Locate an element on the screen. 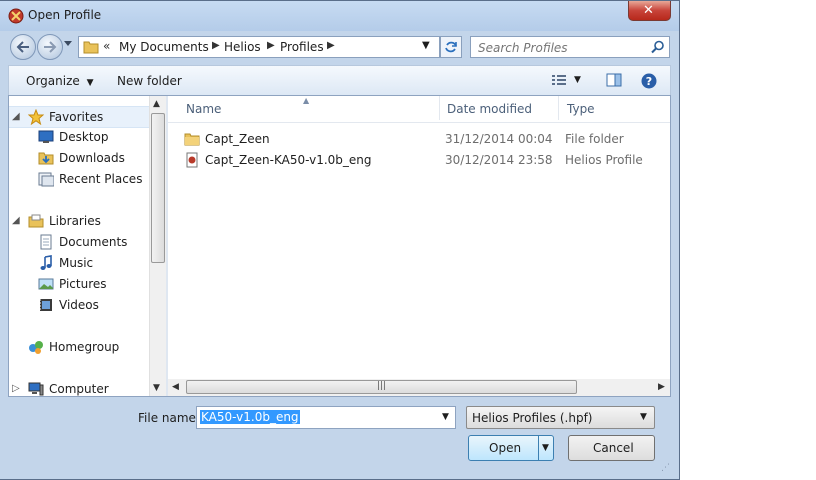 This screenshot has width=816, height=480. libraries-icon is located at coordinates (36, 221).